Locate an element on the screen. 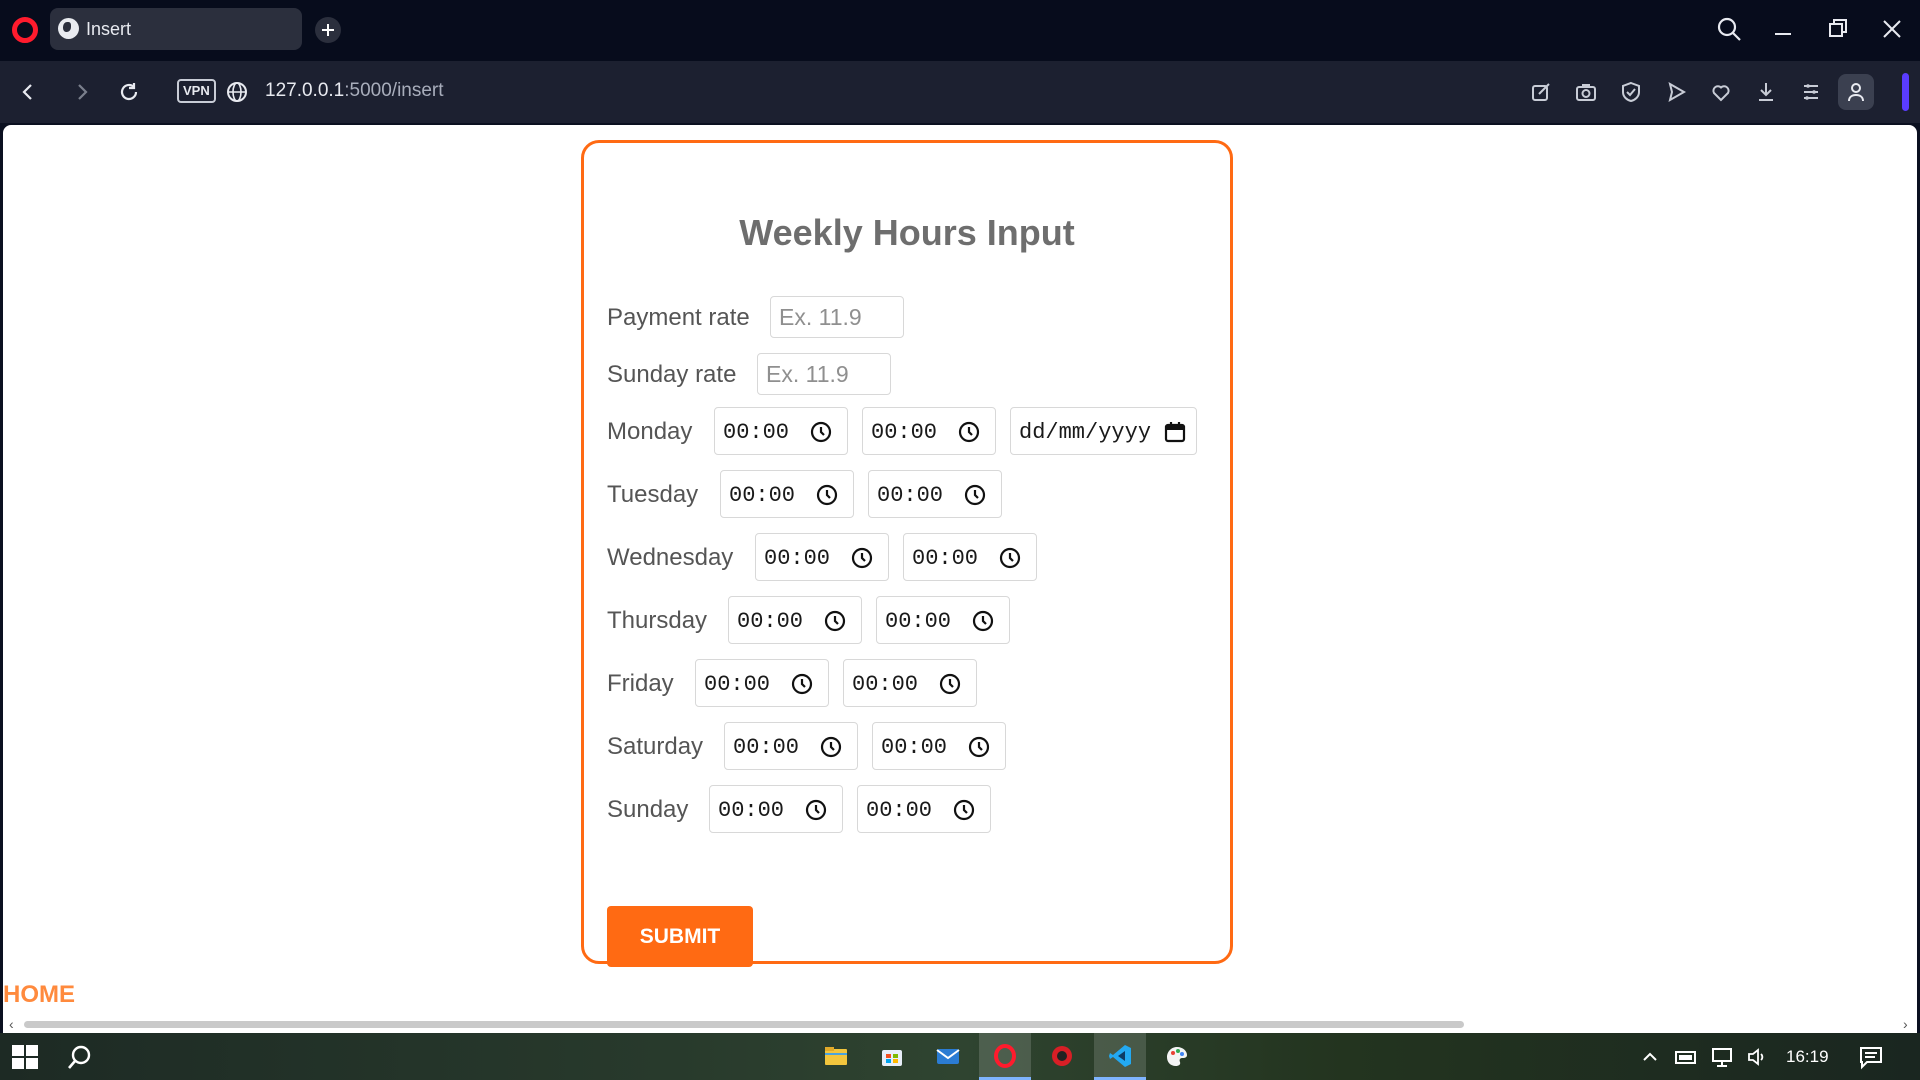  url-host: 127.0.0.1 is located at coordinates (305, 90).